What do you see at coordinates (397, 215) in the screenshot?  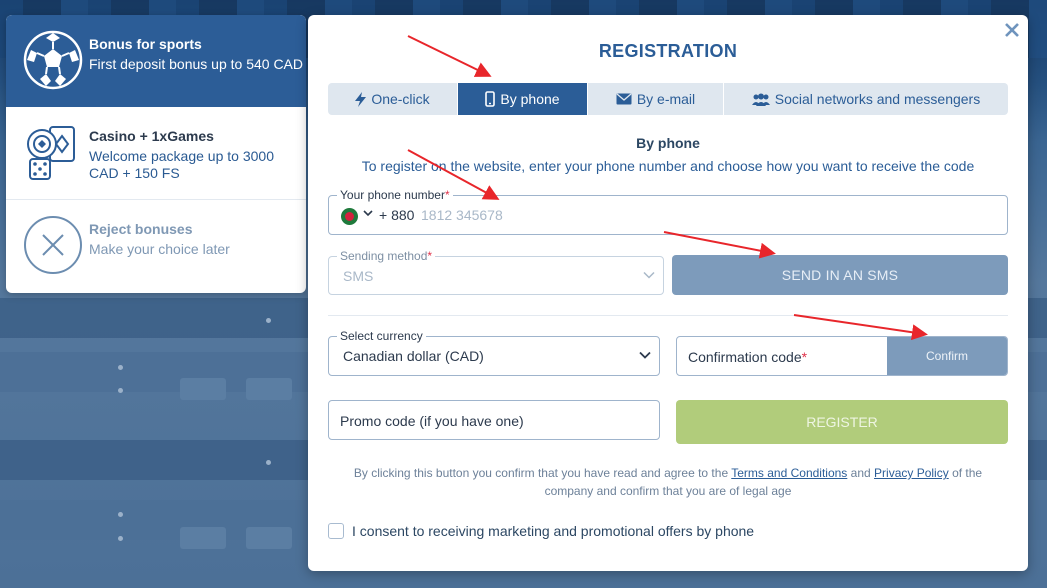 I see `phone-country-code: + 880` at bounding box center [397, 215].